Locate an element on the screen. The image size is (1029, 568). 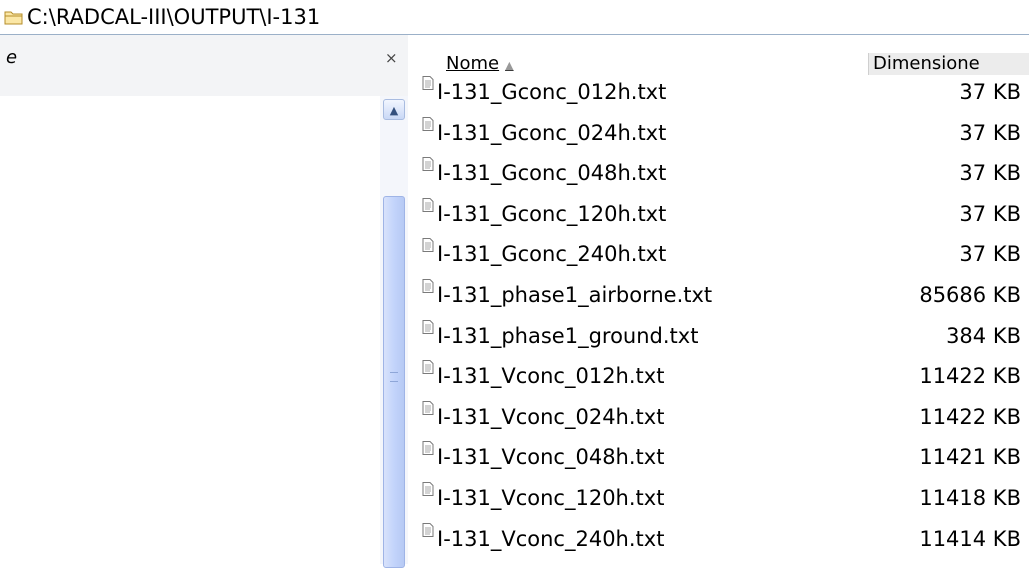
file-size: 85686 KB is located at coordinates (970, 295).